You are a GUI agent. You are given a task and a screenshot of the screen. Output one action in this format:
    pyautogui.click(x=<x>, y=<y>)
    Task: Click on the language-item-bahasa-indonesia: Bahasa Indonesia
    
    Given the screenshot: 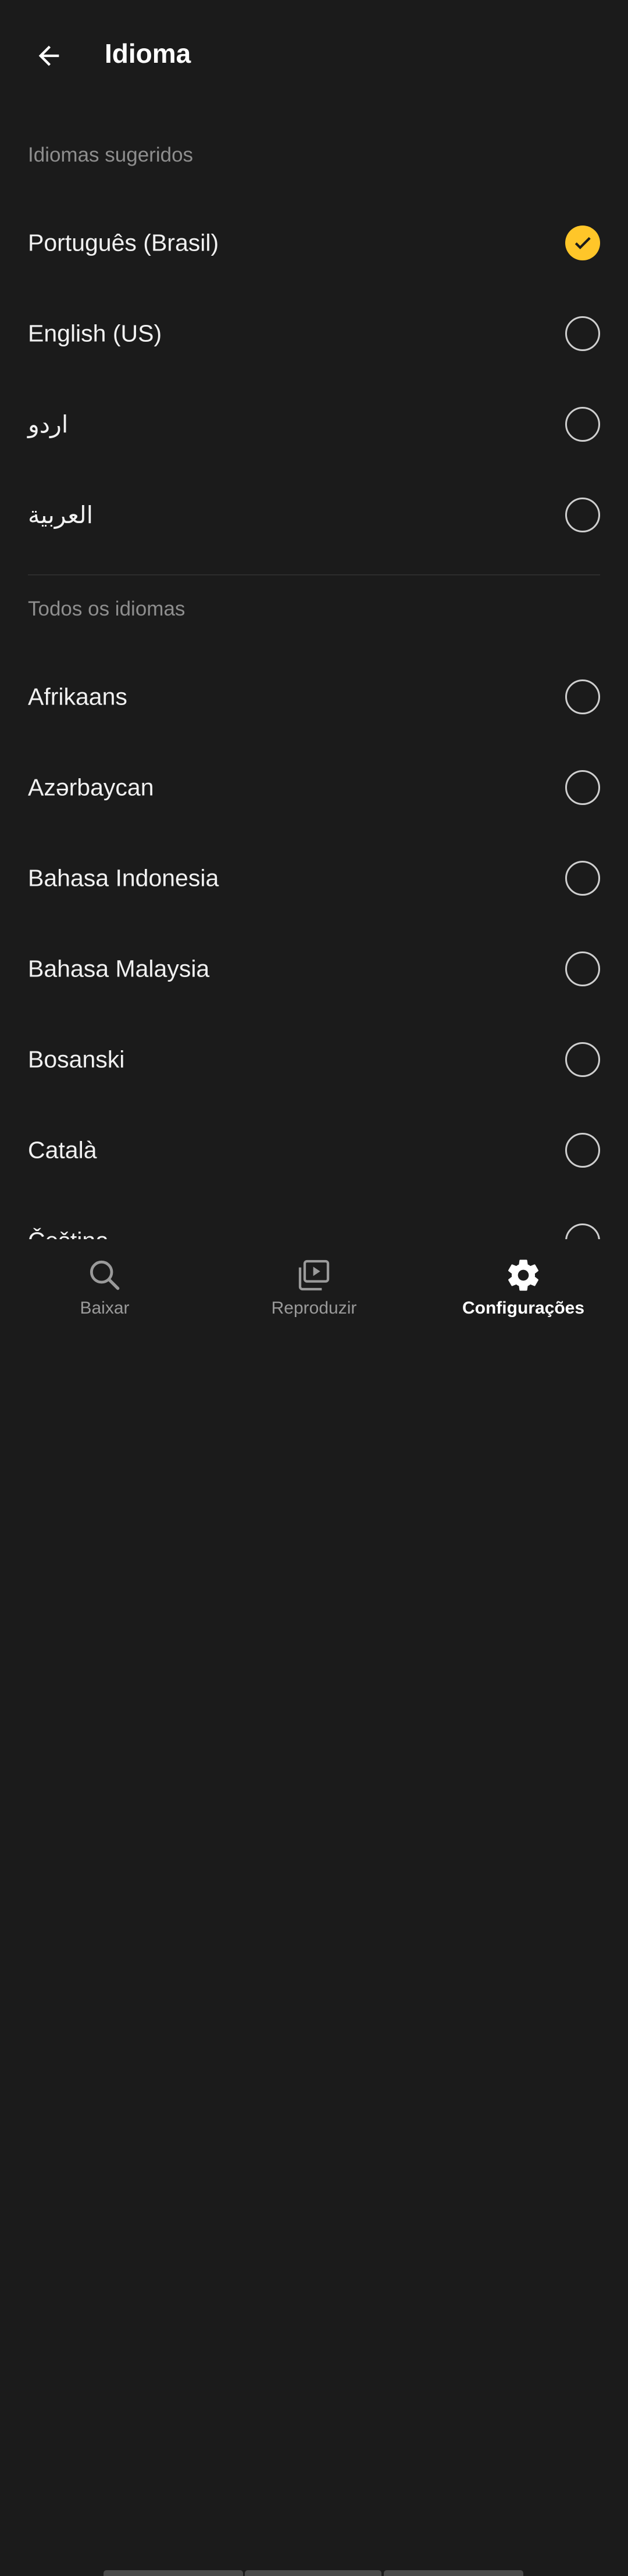 What is the action you would take?
    pyautogui.click(x=314, y=879)
    